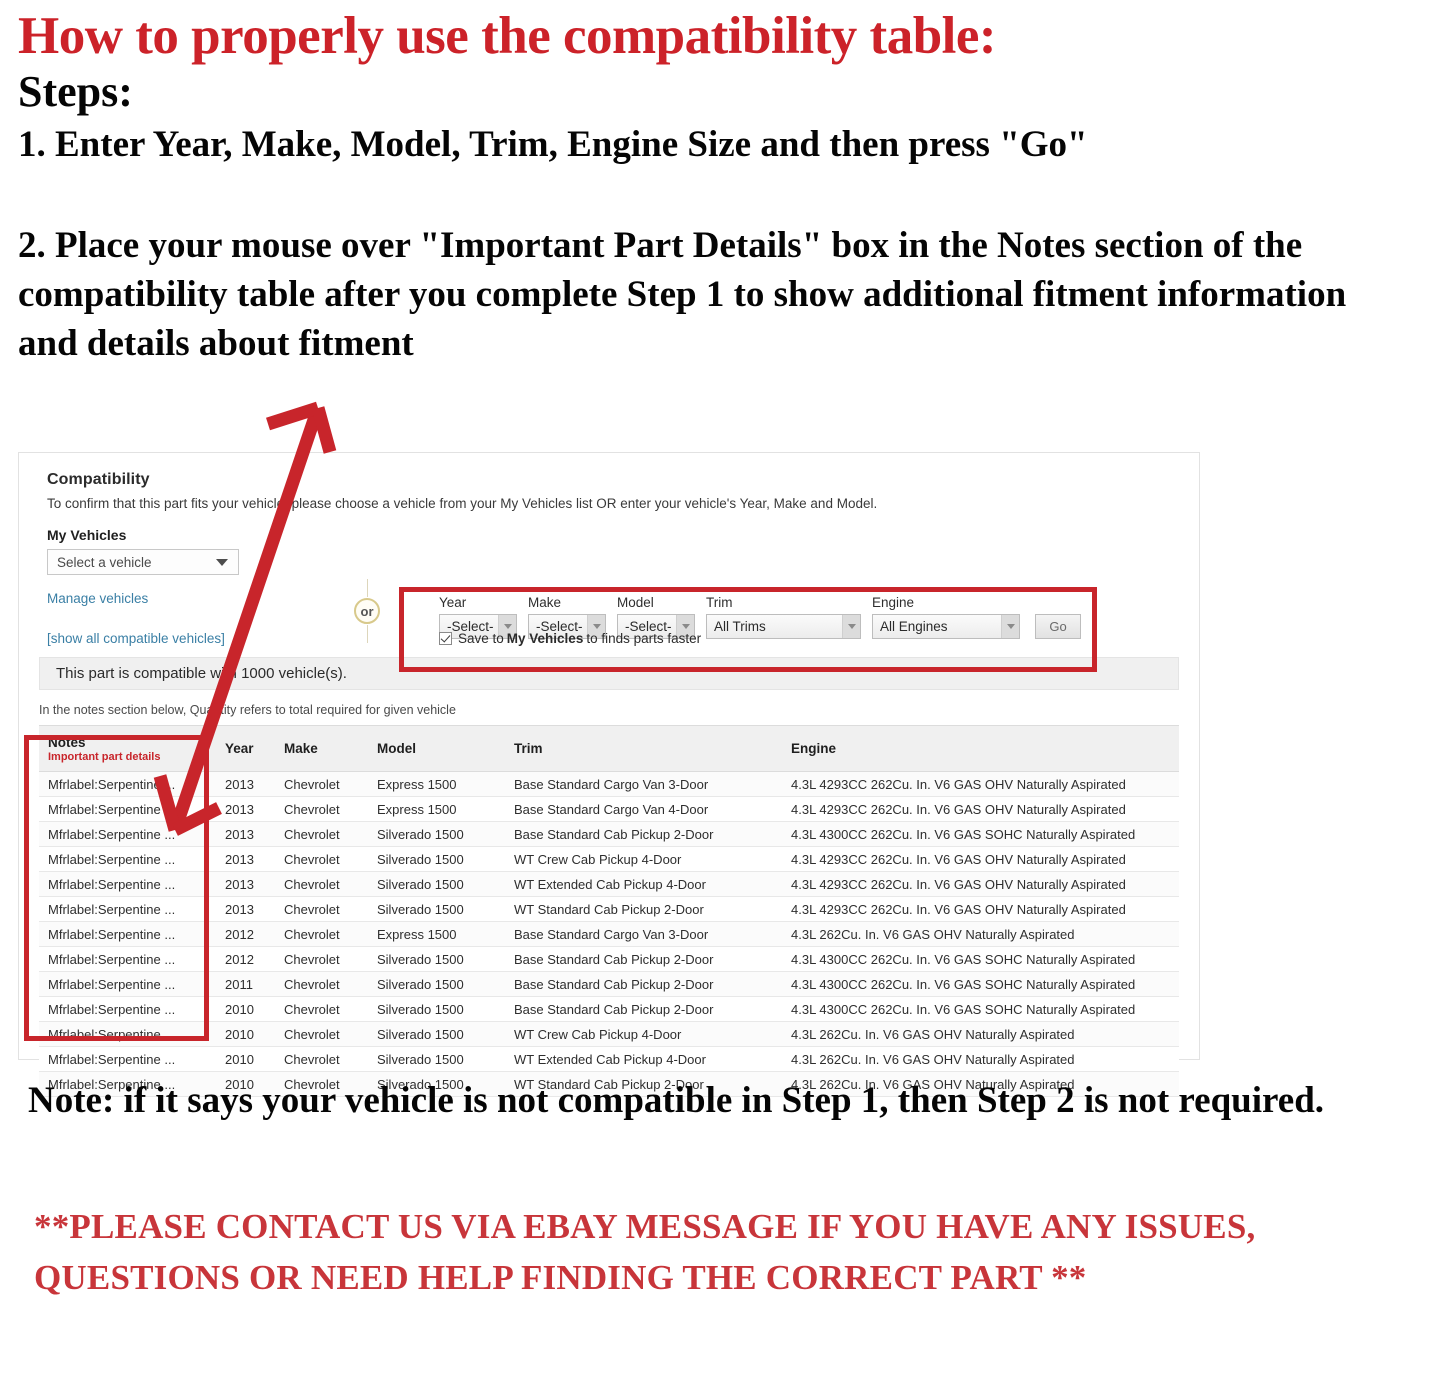 The image size is (1445, 1393). I want to click on cell-trim: WT Standard Cab Pickup 2-Door, so click(643, 909).